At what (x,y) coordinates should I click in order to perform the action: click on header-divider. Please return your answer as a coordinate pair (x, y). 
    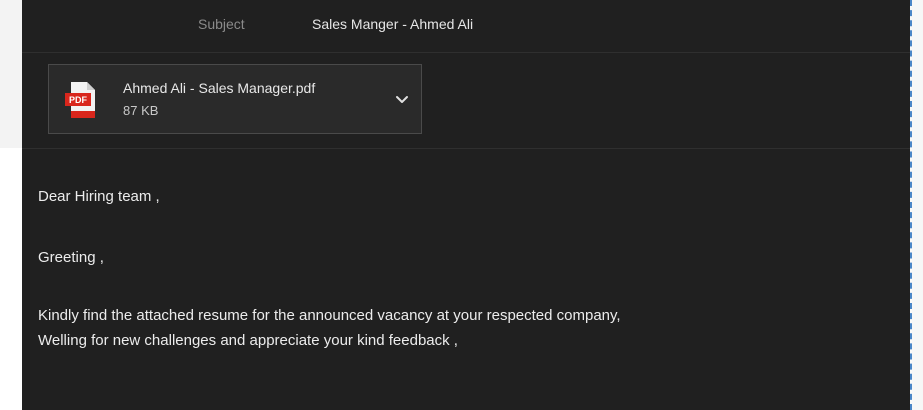
    Looking at the image, I should click on (466, 148).